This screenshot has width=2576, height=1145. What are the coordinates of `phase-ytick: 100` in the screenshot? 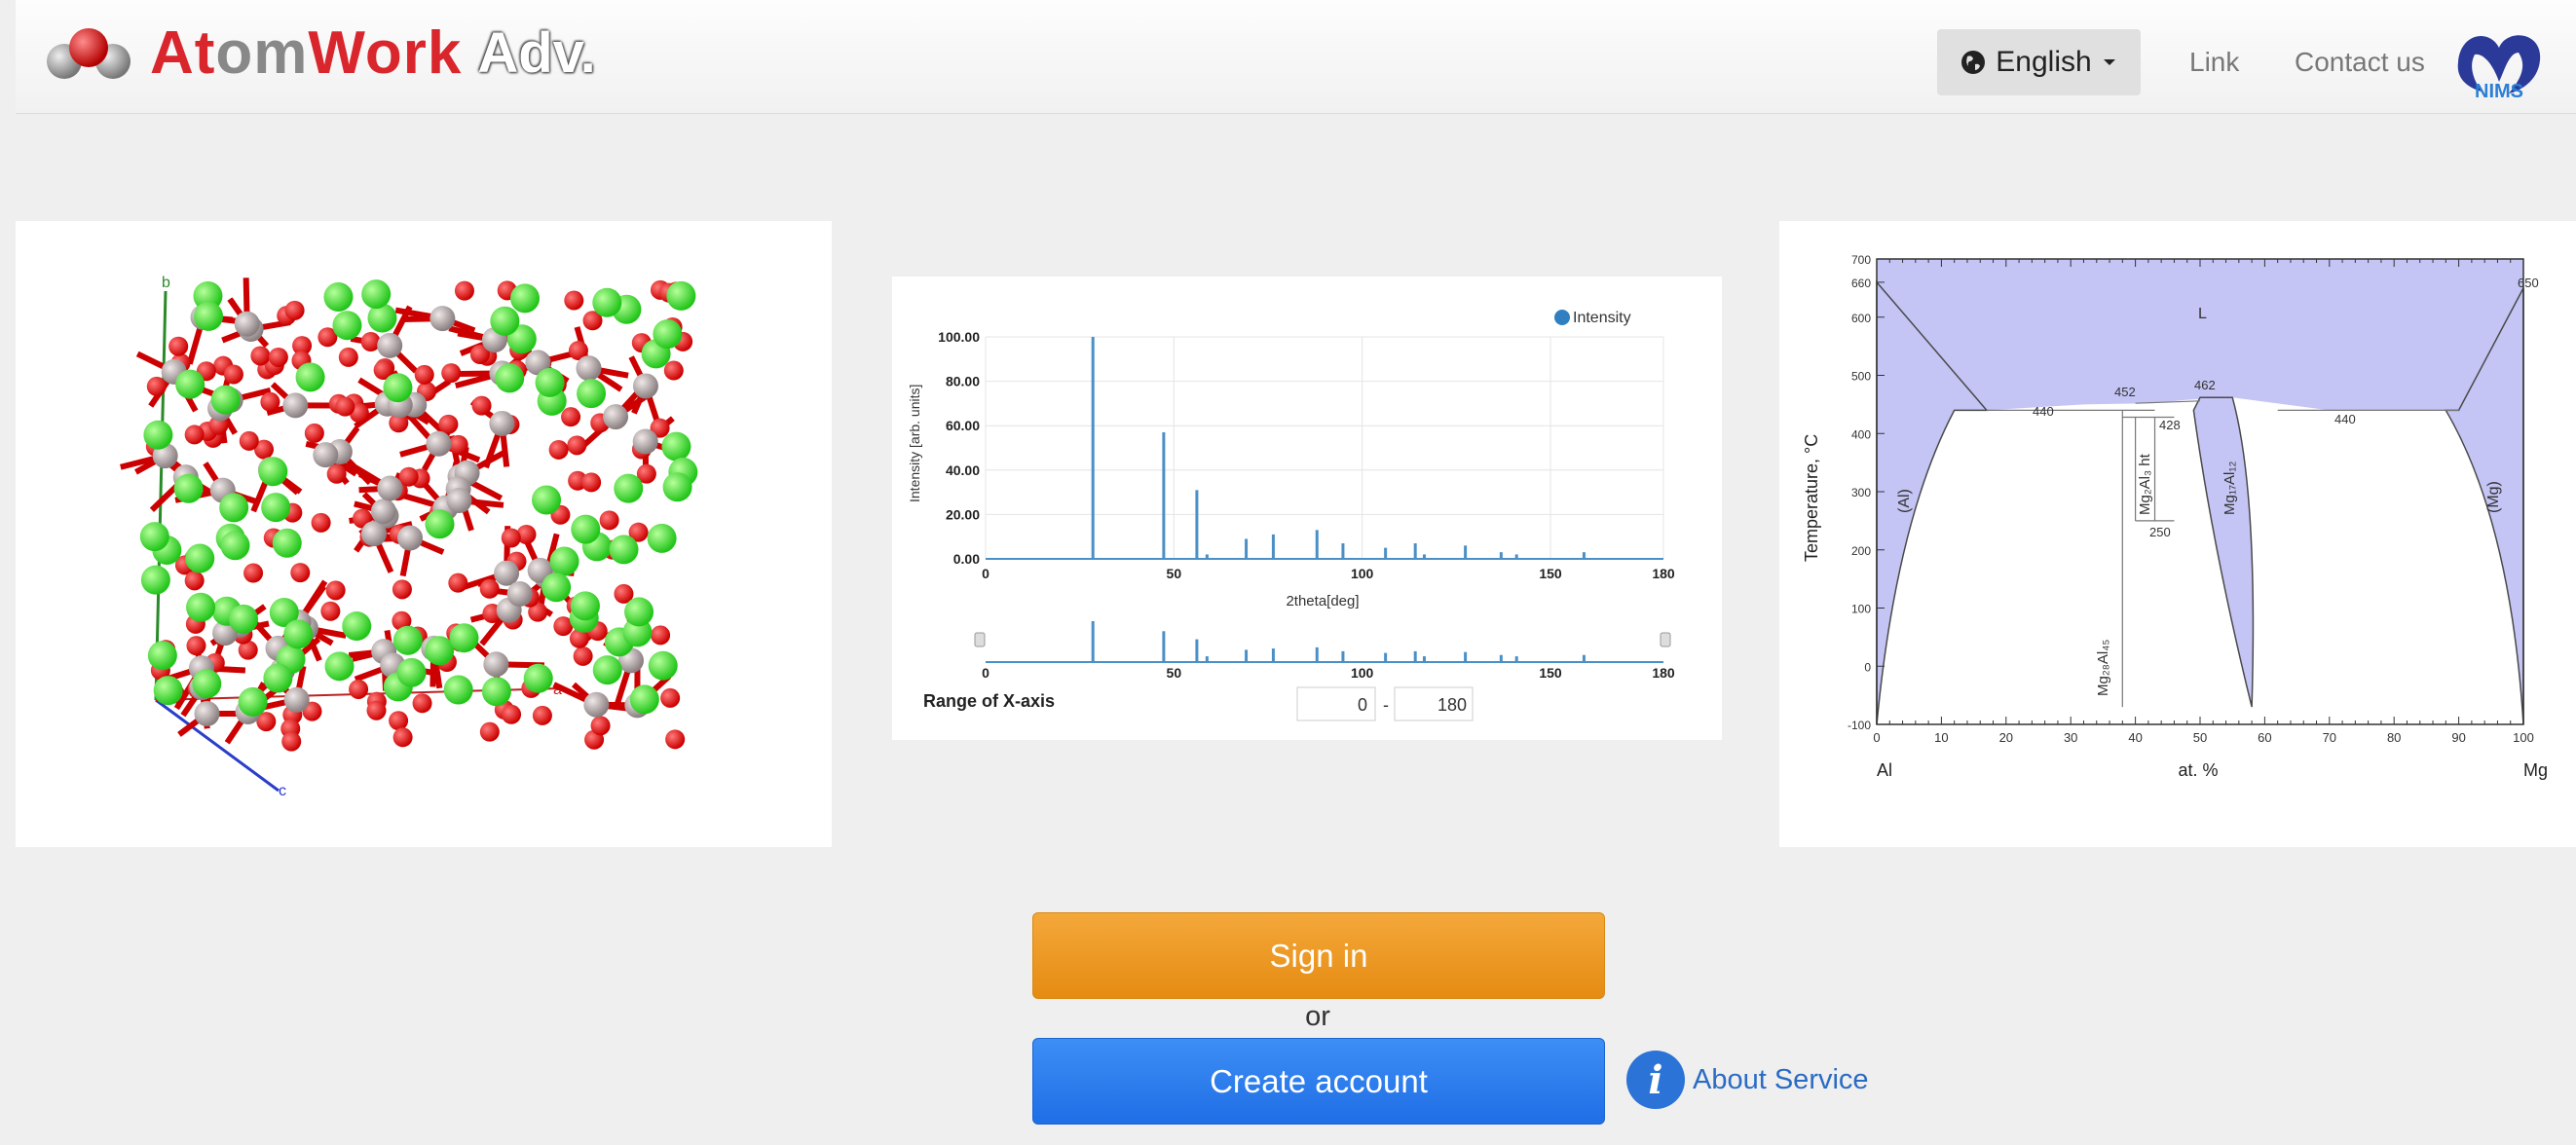 It's located at (1861, 609).